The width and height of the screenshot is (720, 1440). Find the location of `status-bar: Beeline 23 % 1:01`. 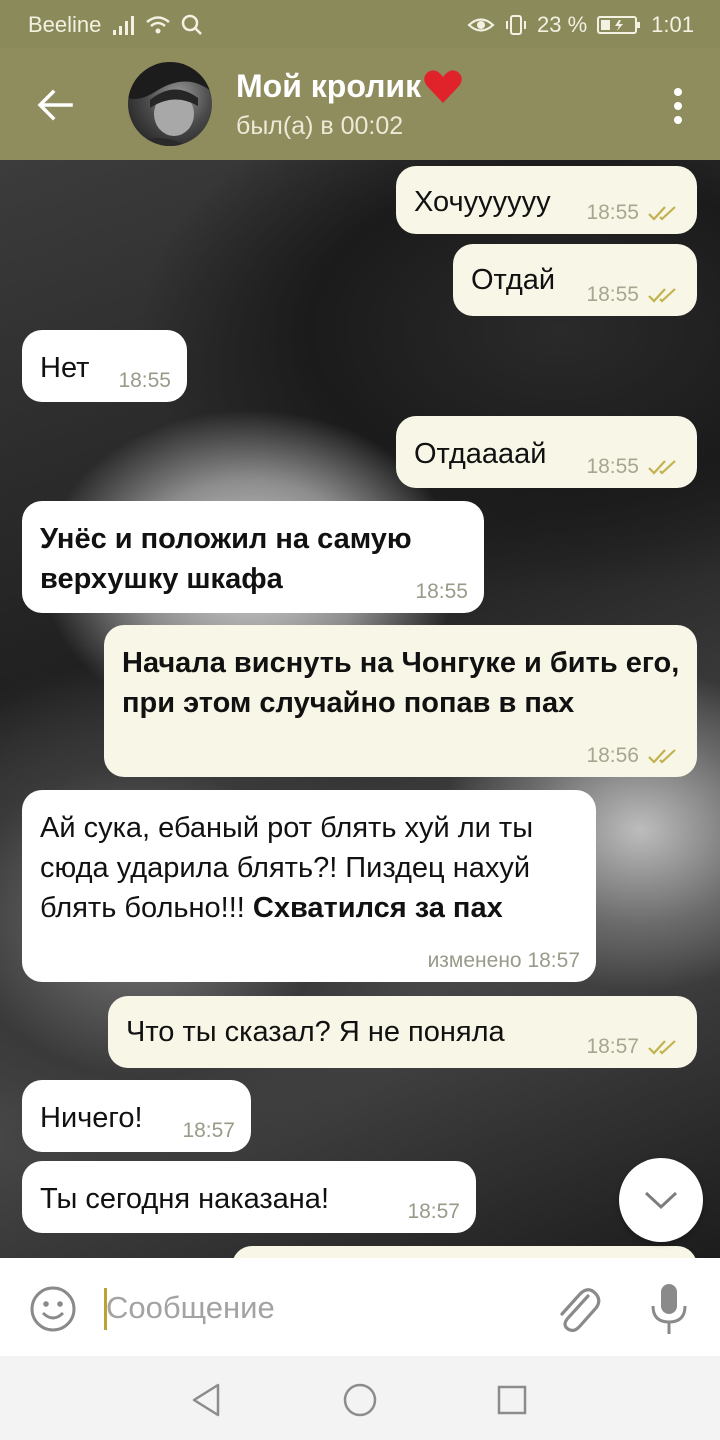

status-bar: Beeline 23 % 1:01 is located at coordinates (360, 24).